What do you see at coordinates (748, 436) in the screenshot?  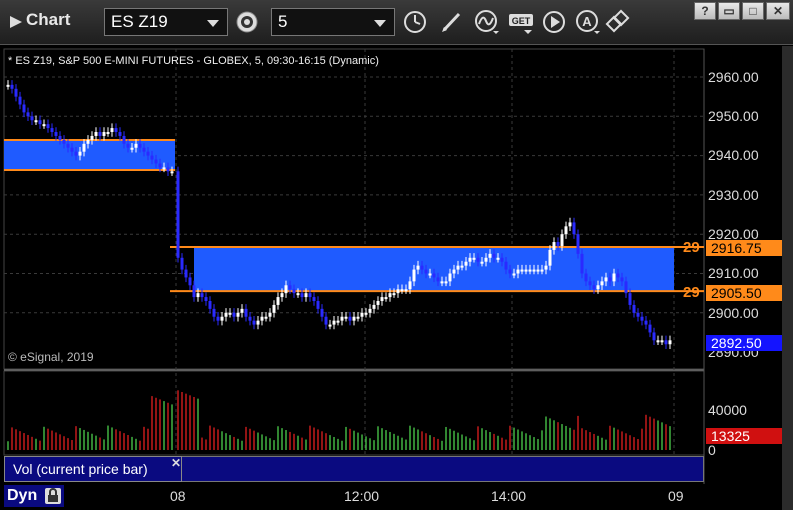 I see `last-volume-tag: 13325` at bounding box center [748, 436].